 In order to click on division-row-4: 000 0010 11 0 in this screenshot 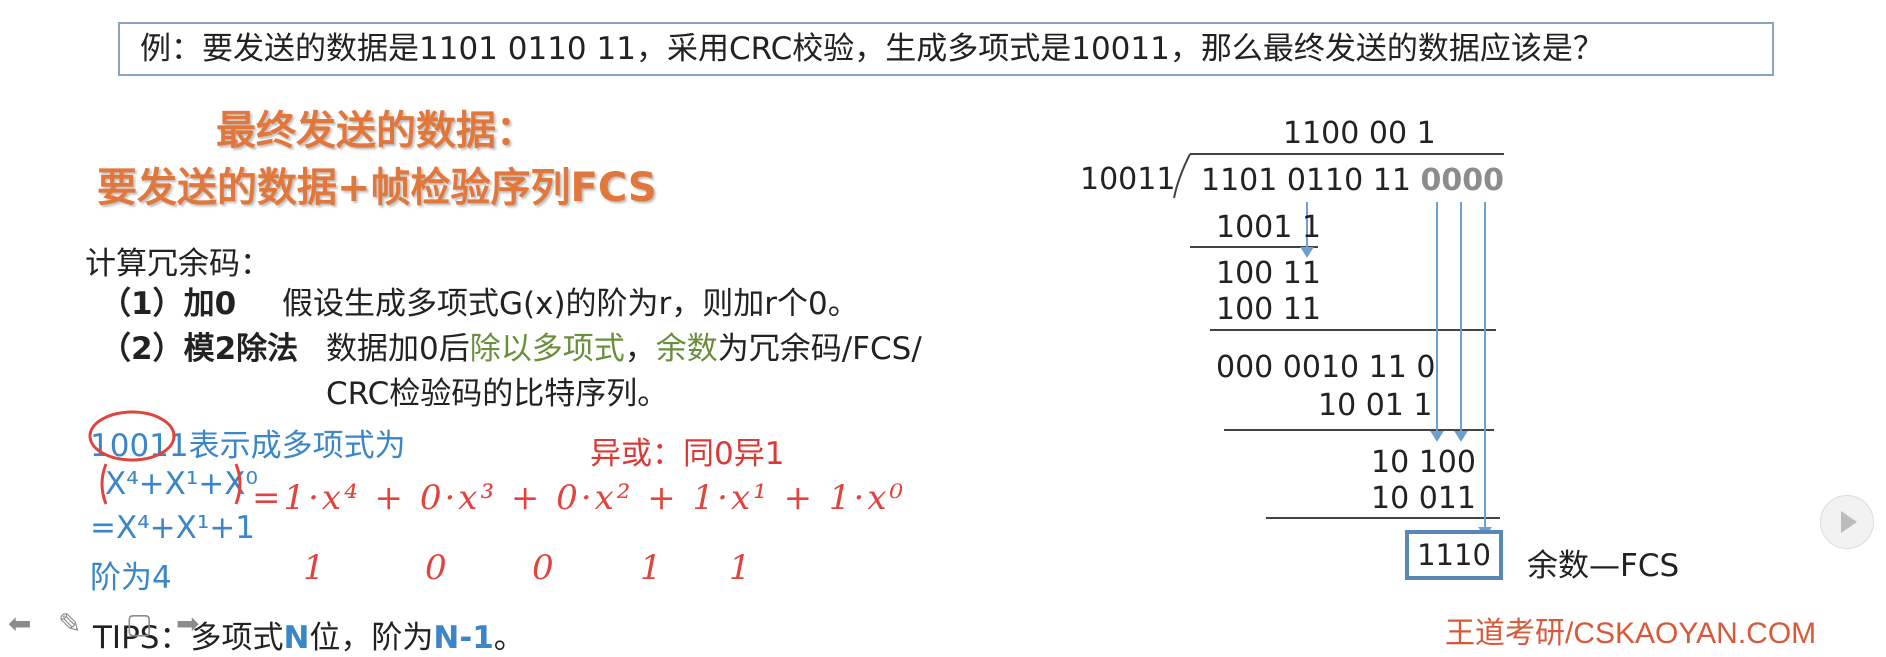, I will do `click(1326, 367)`.